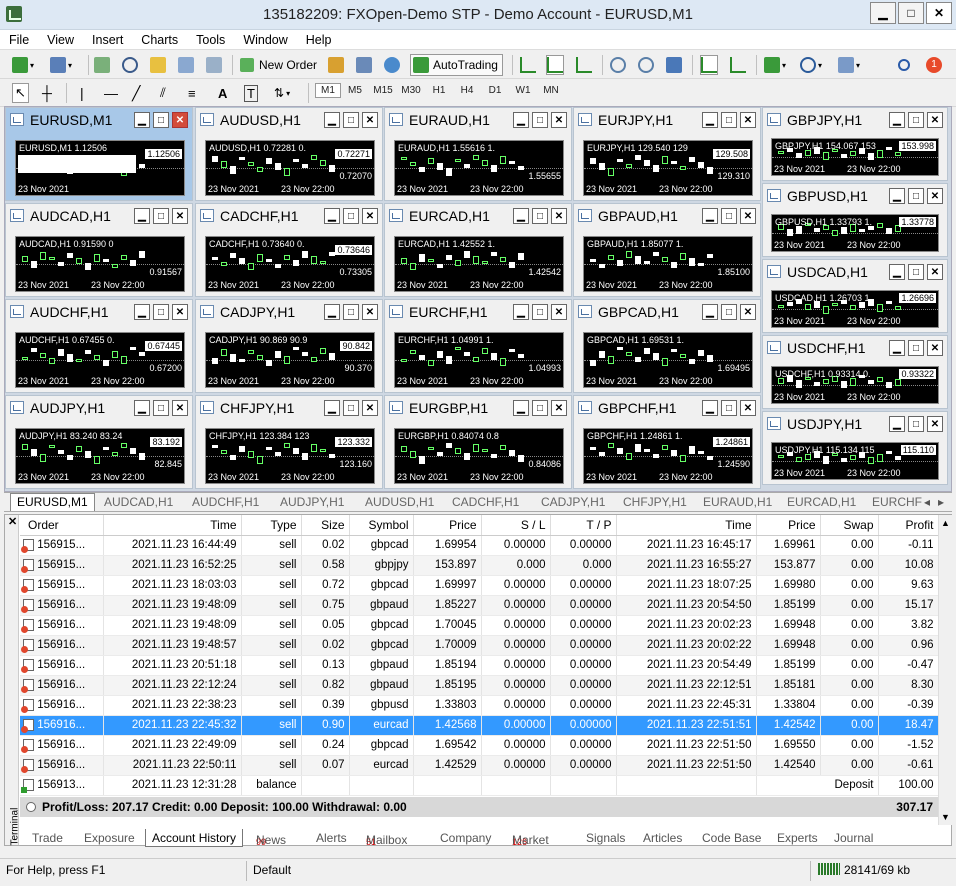 The image size is (956, 886). I want to click on trendline-tool: ╱, so click(136, 93).